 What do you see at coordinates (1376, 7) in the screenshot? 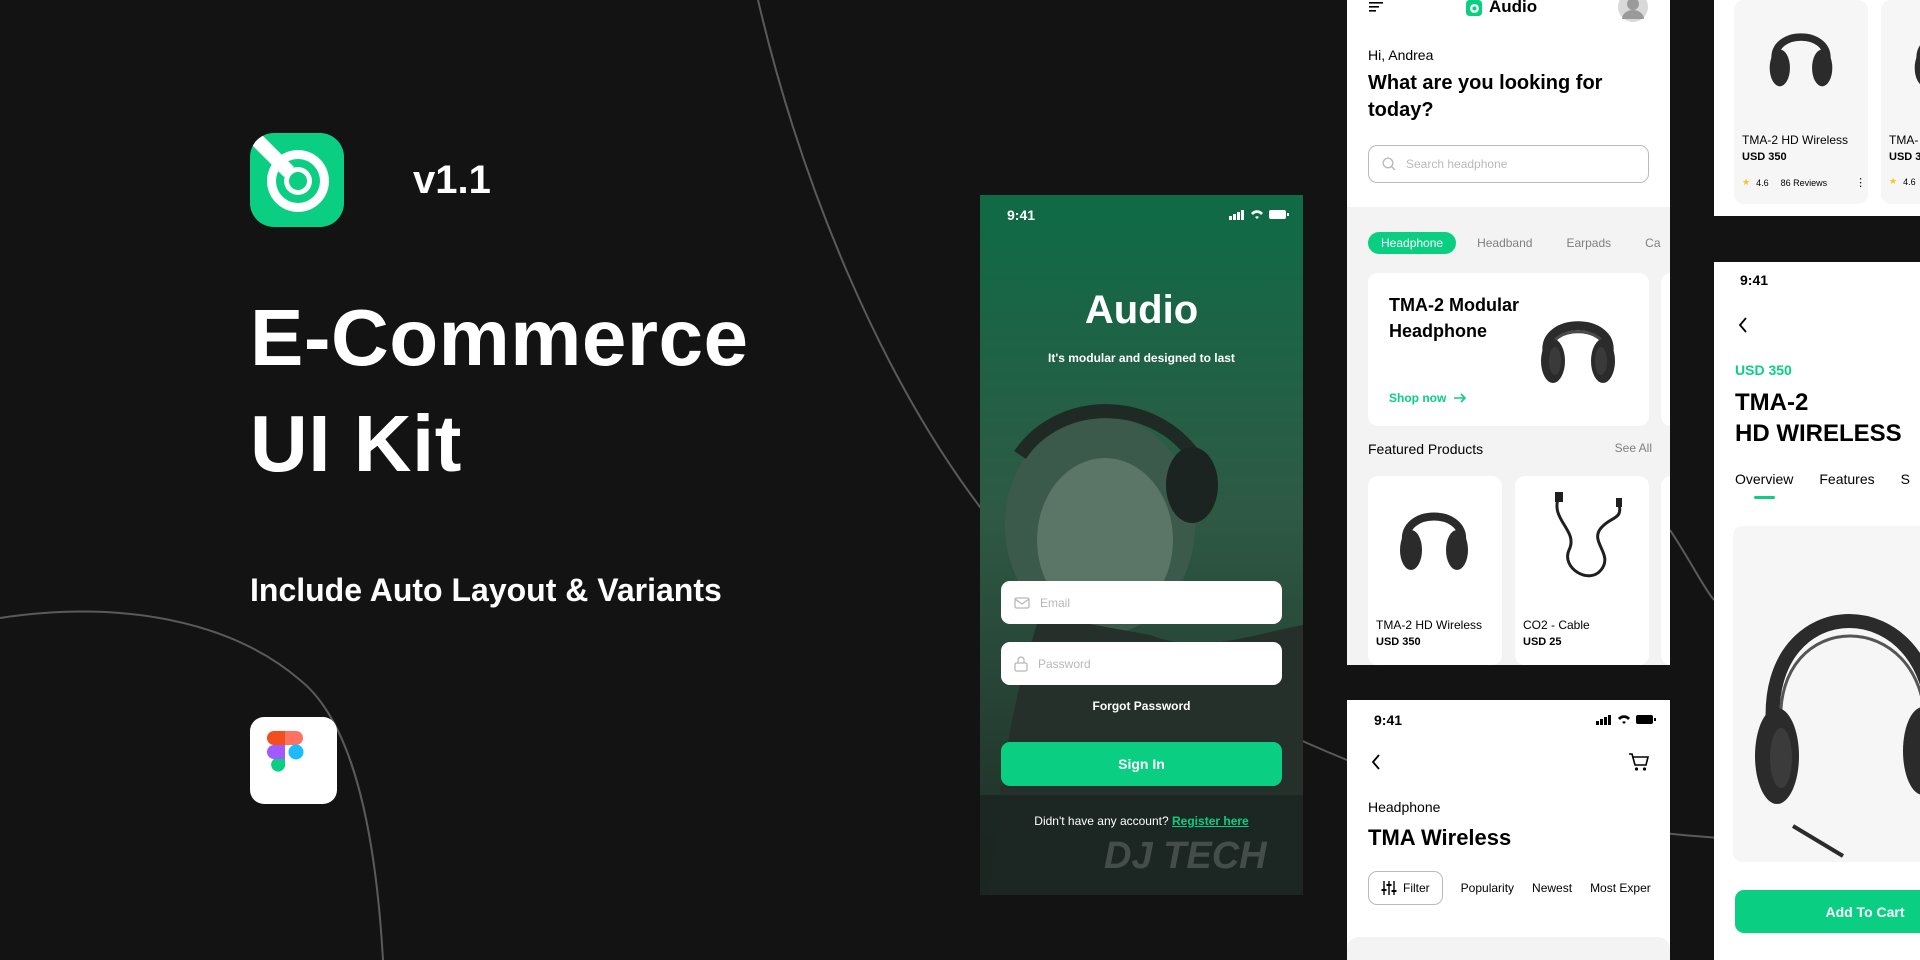
I see `menu-icon` at bounding box center [1376, 7].